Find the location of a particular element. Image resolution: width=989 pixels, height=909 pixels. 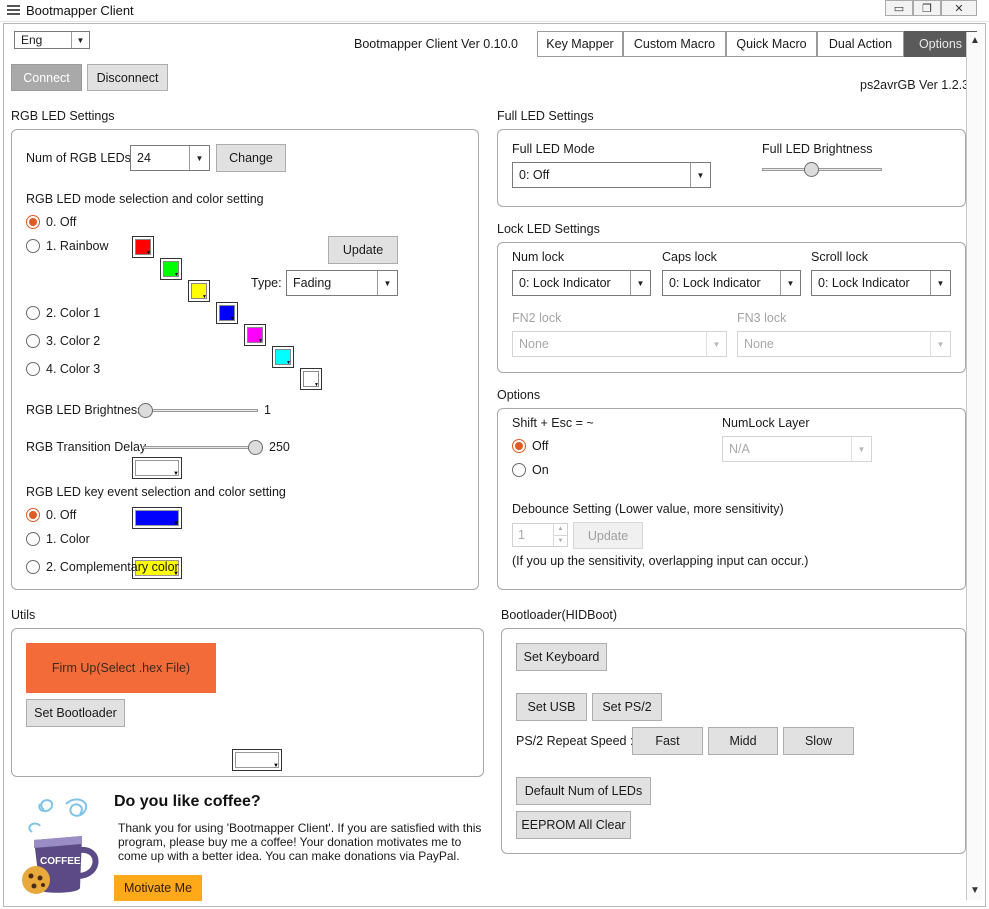

eeprom-clear-button: EEPROM All Clear is located at coordinates (573, 825).